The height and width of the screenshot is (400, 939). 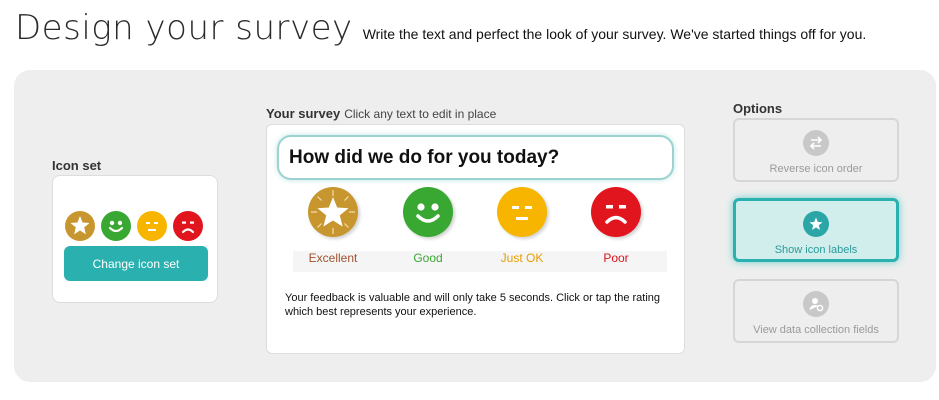 I want to click on view-data-collection-fields-label: View data collection fields, so click(x=816, y=330).